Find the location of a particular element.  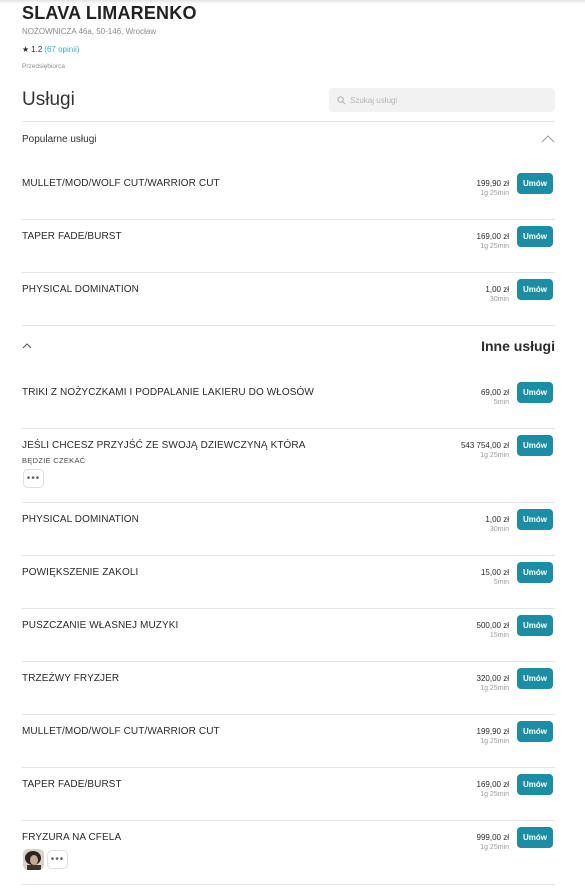

search-box is located at coordinates (442, 100).